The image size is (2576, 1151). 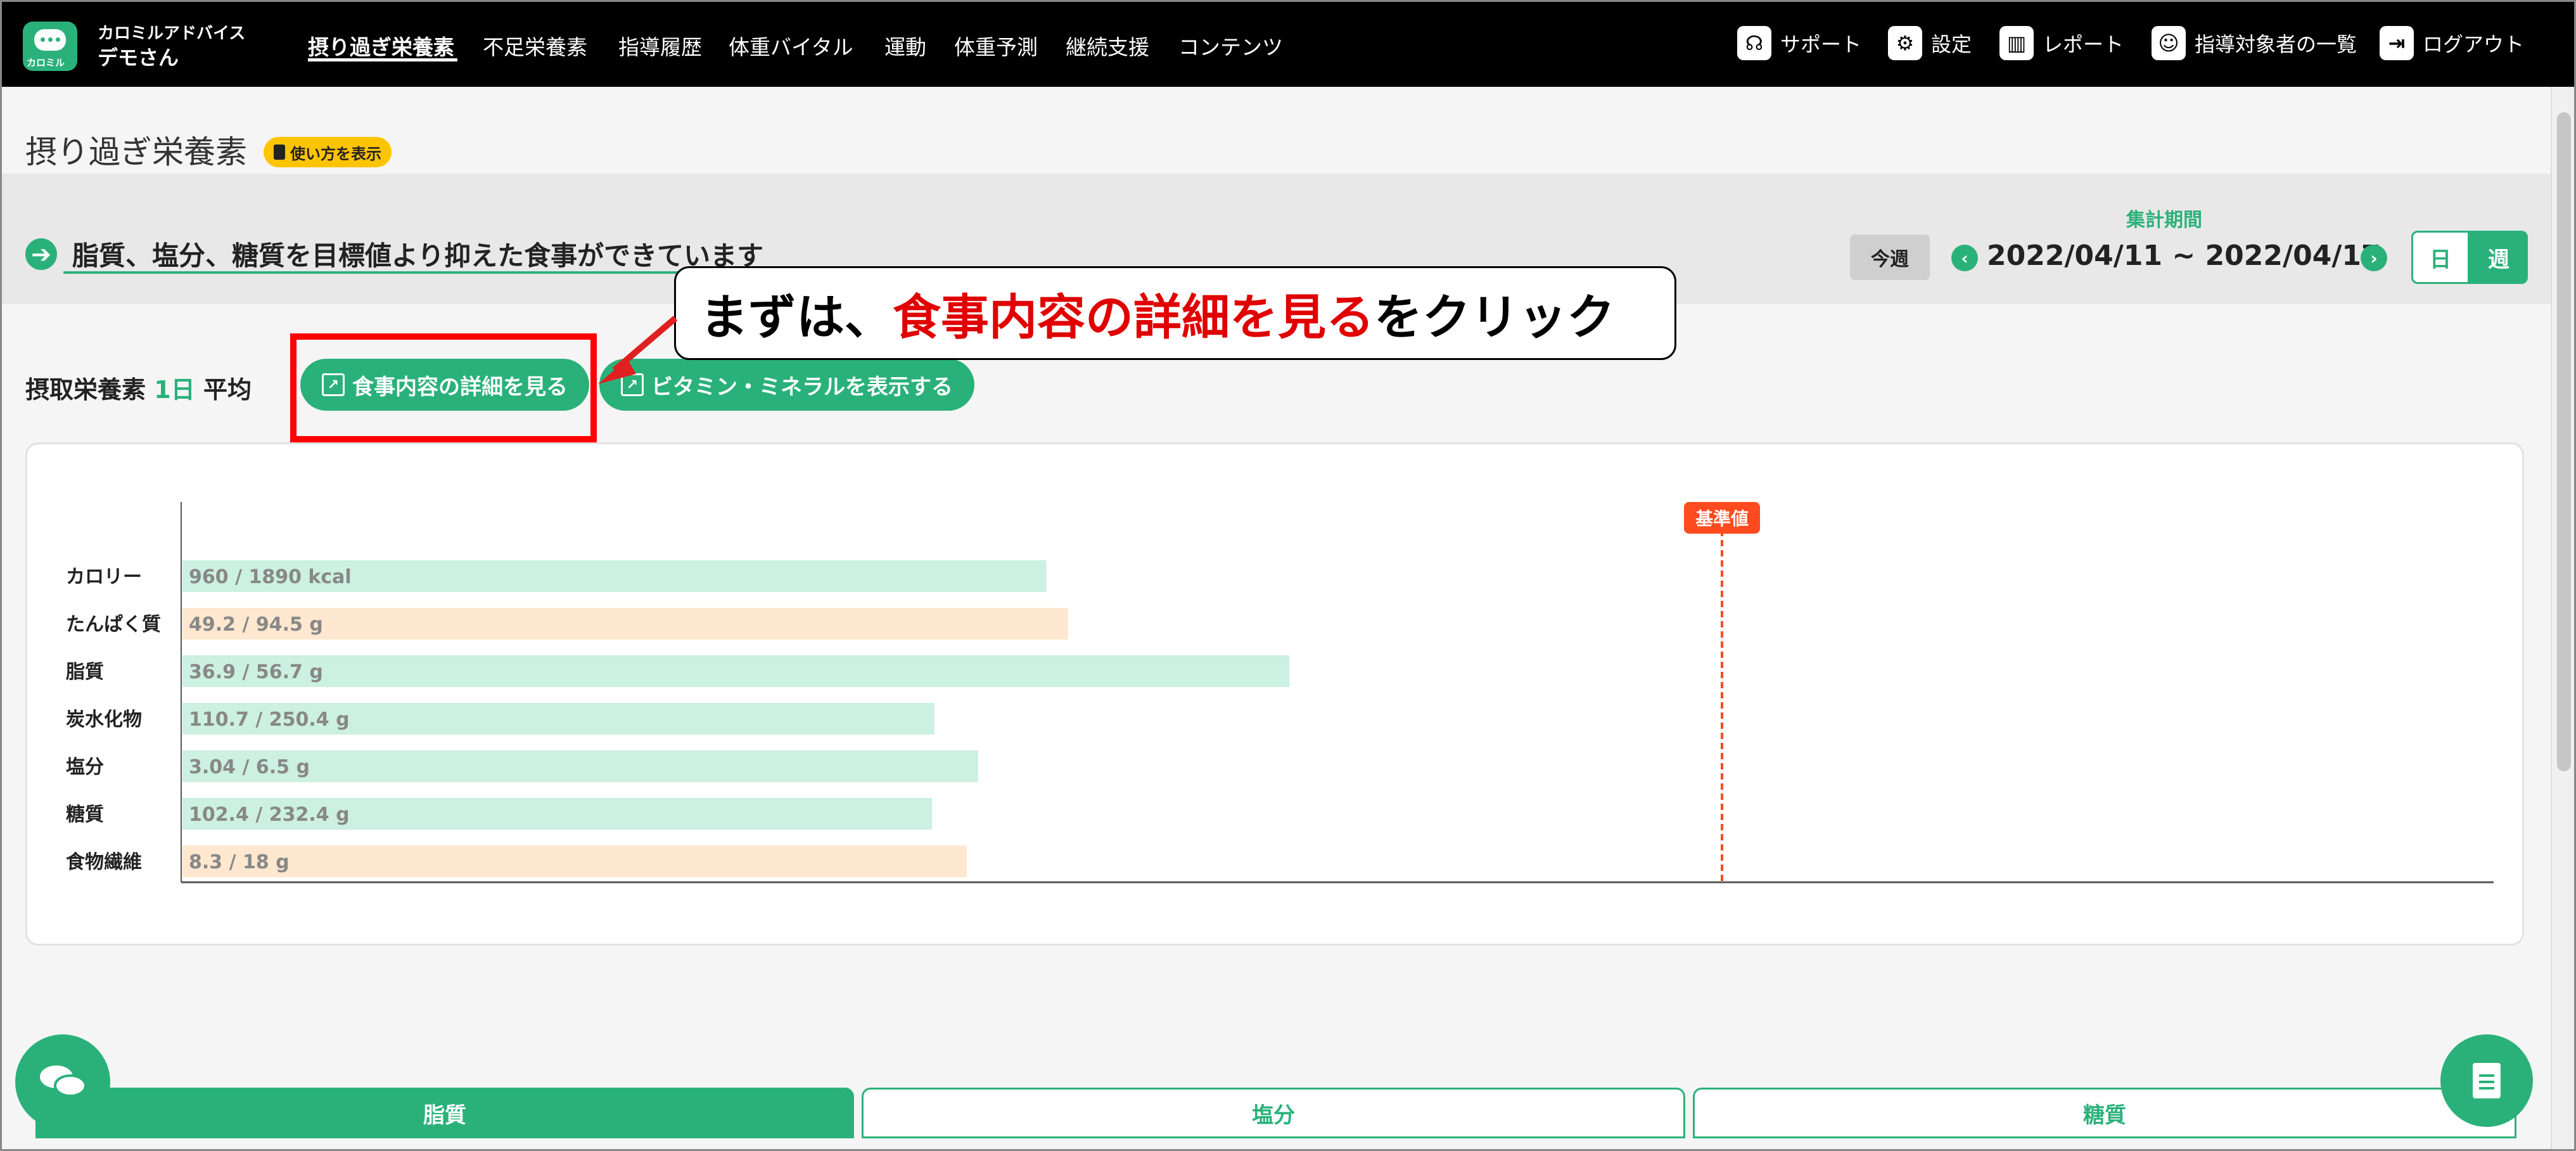 I want to click on bar-value-label-4: 110.7 / 250.4 g, so click(x=269, y=720).